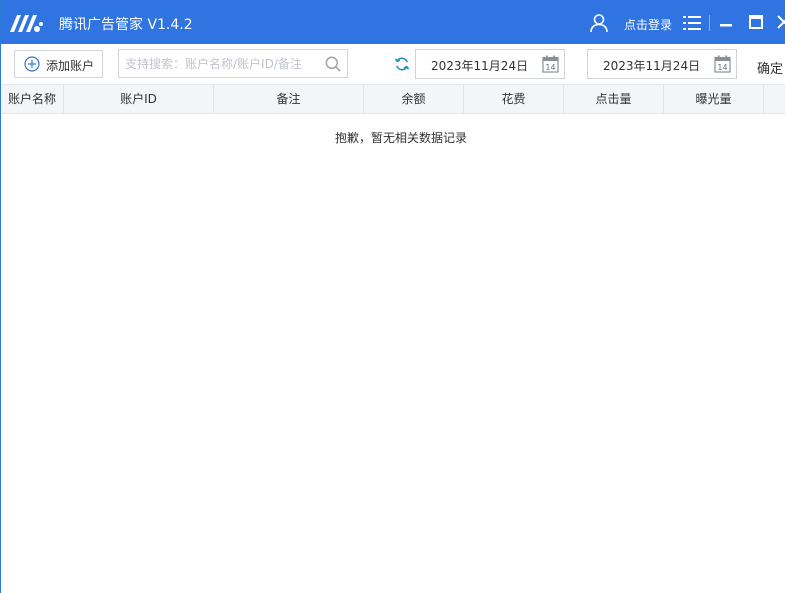 The width and height of the screenshot is (785, 593). What do you see at coordinates (400, 138) in the screenshot?
I see `empty-table-message: 抱歉，暂无相关数据记录` at bounding box center [400, 138].